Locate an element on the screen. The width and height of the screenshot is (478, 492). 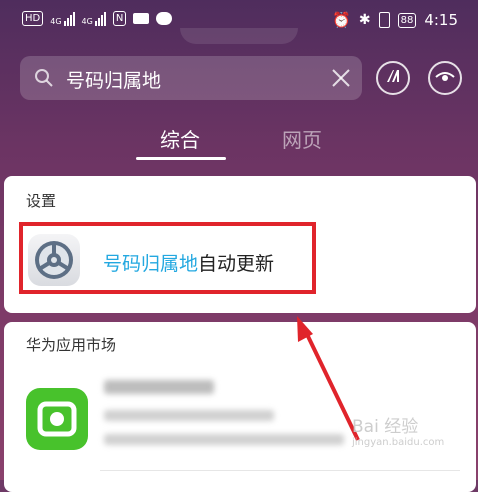
watermark: Bai 经验 jingyan.baidu.com is located at coordinates (398, 430).